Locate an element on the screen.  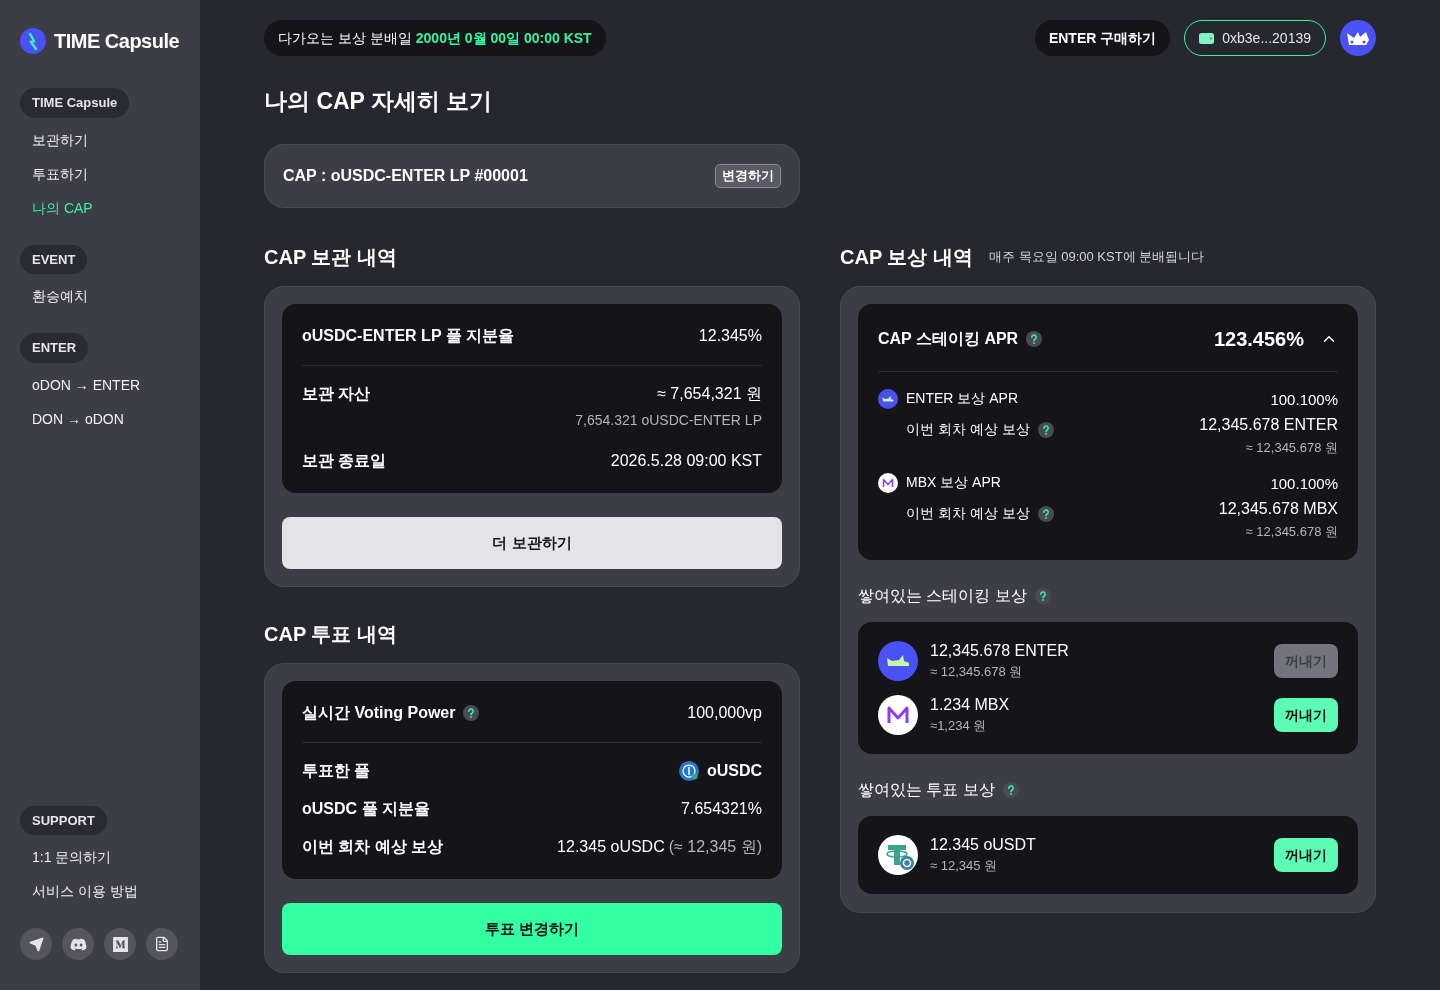
change-button: 변경하기 is located at coordinates (748, 176).